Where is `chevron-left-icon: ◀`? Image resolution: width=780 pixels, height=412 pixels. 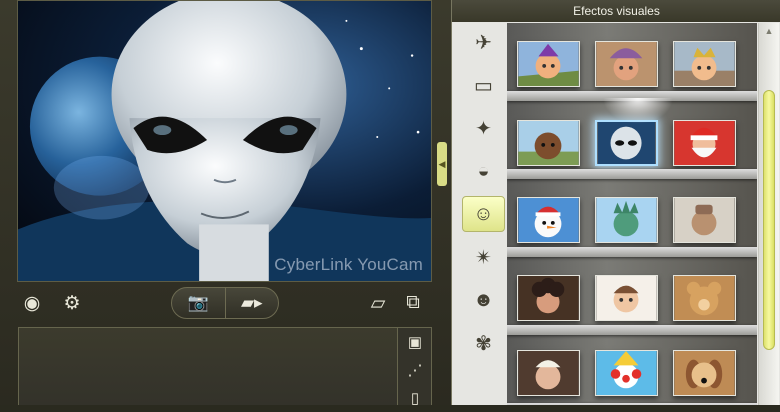 chevron-left-icon: ◀ is located at coordinates (442, 163).